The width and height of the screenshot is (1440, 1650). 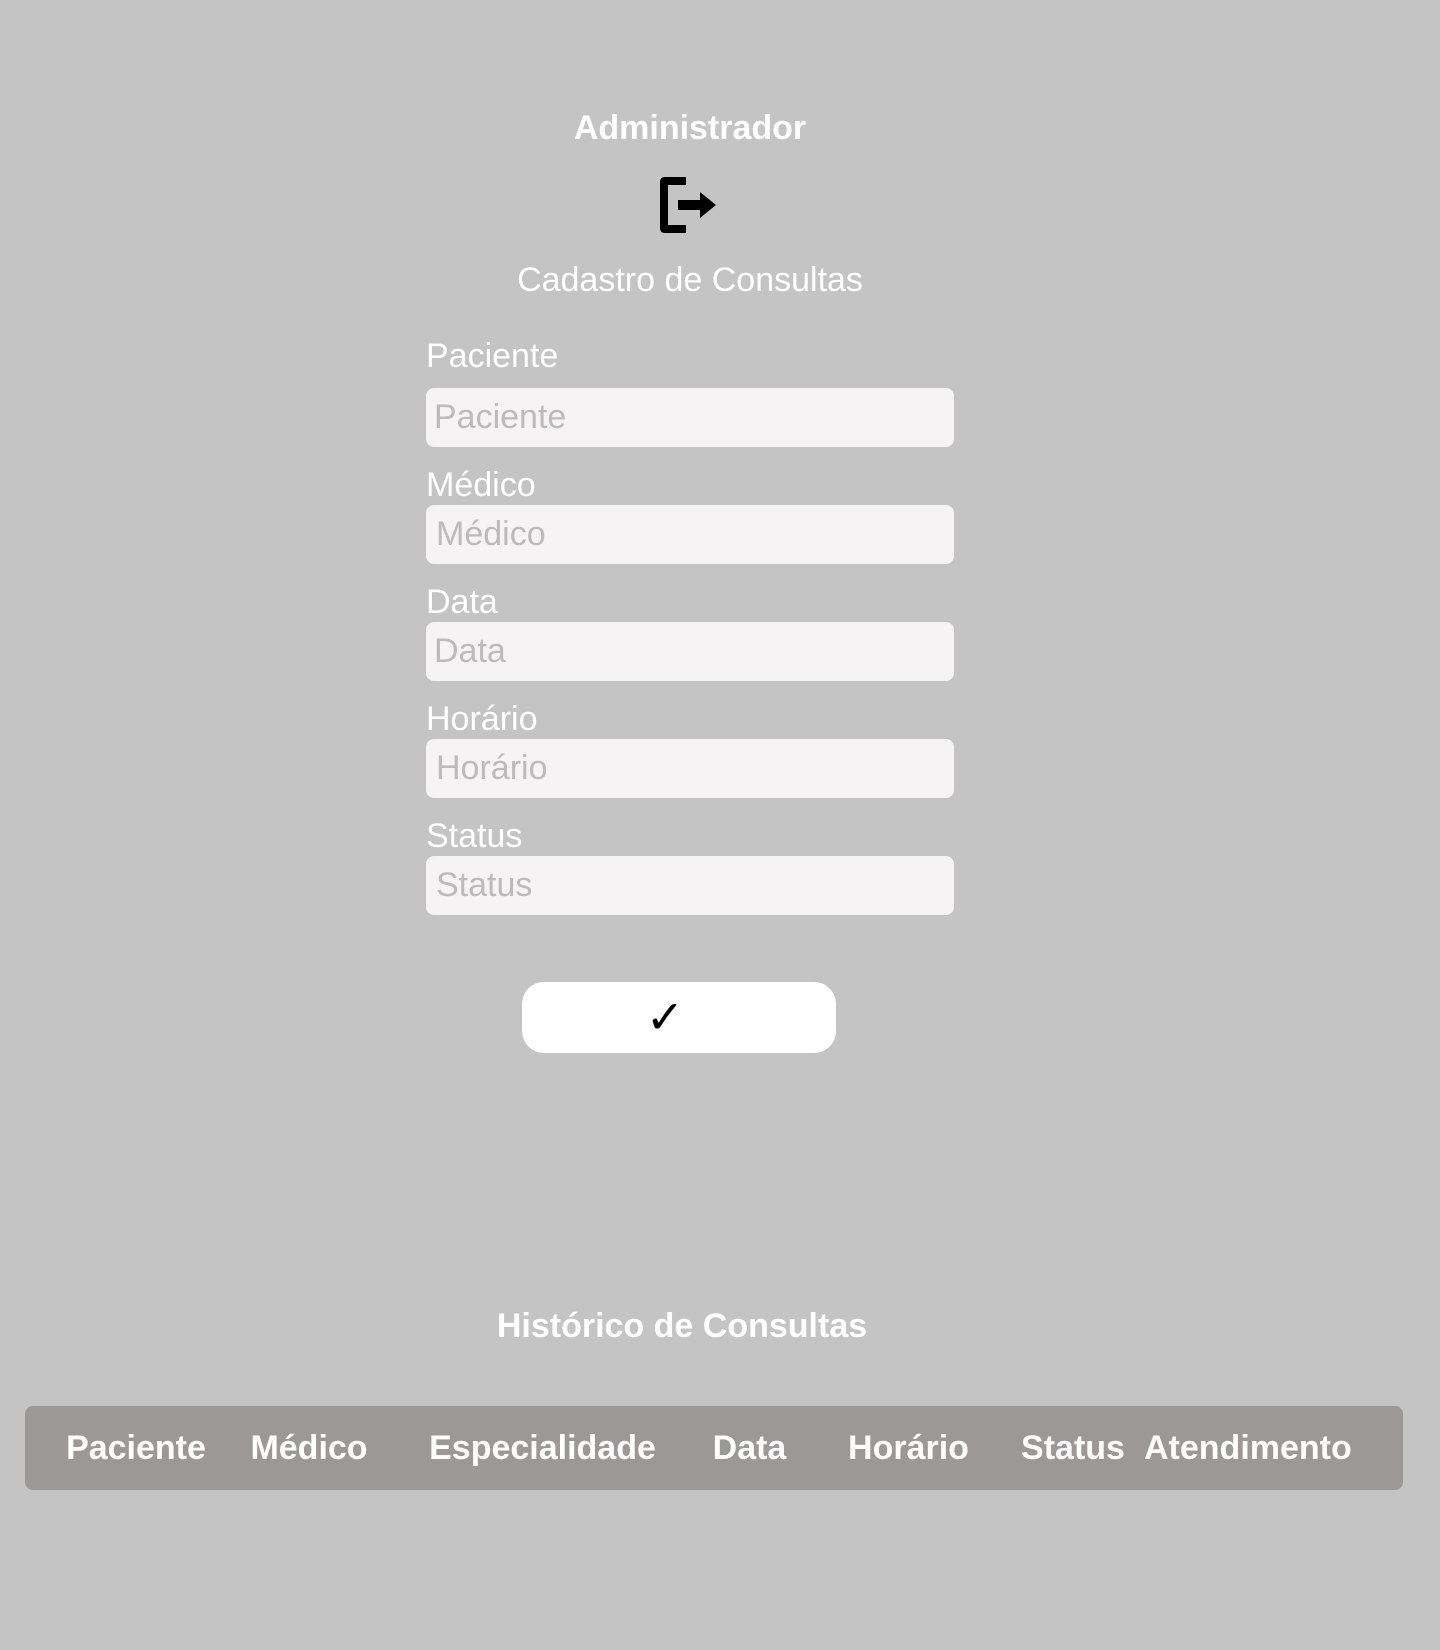 I want to click on column-header-doctor: Médico, so click(x=309, y=1447).